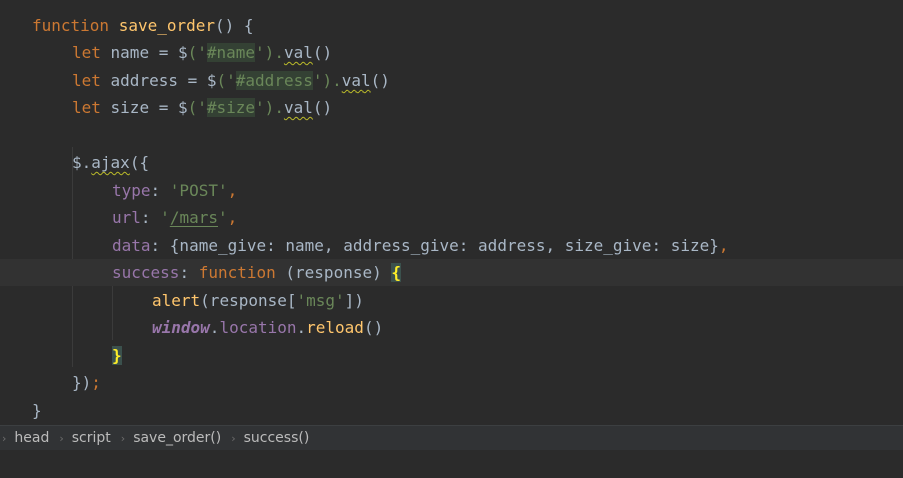 This screenshot has height=478, width=903. Describe the element at coordinates (131, 245) in the screenshot. I see `object-key: data` at that location.